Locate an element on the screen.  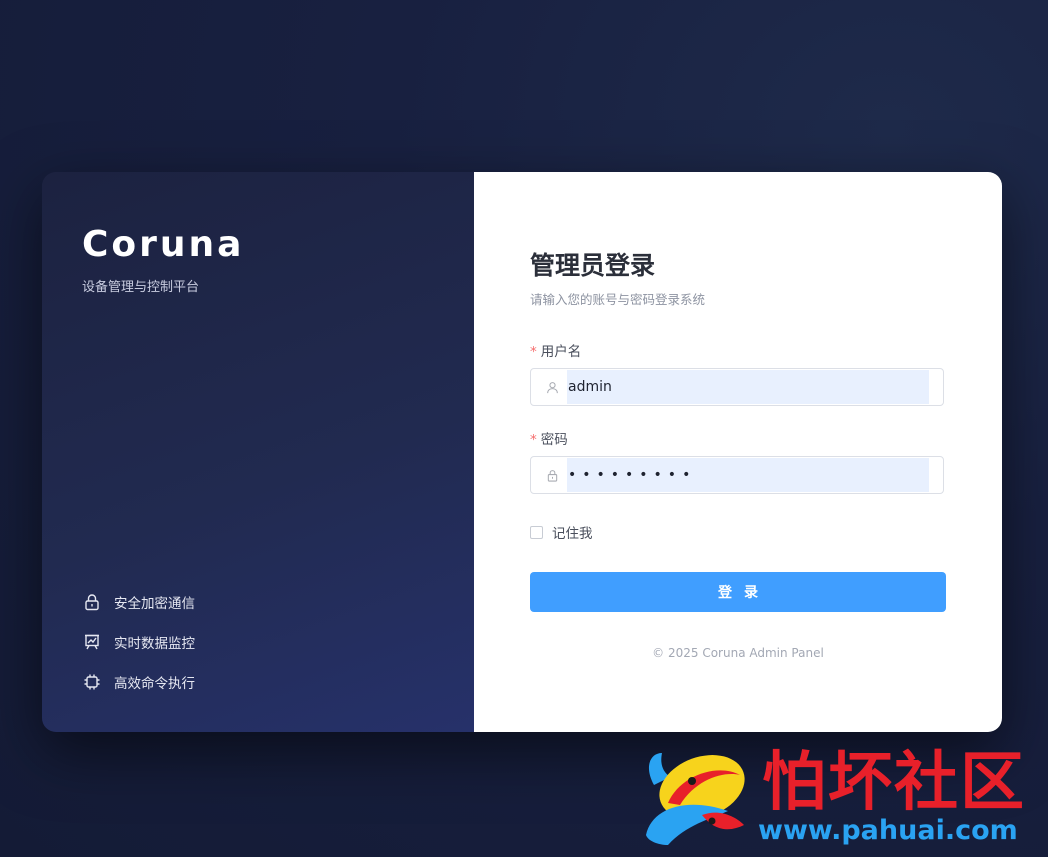
password-field: ••••••••• is located at coordinates (737, 475).